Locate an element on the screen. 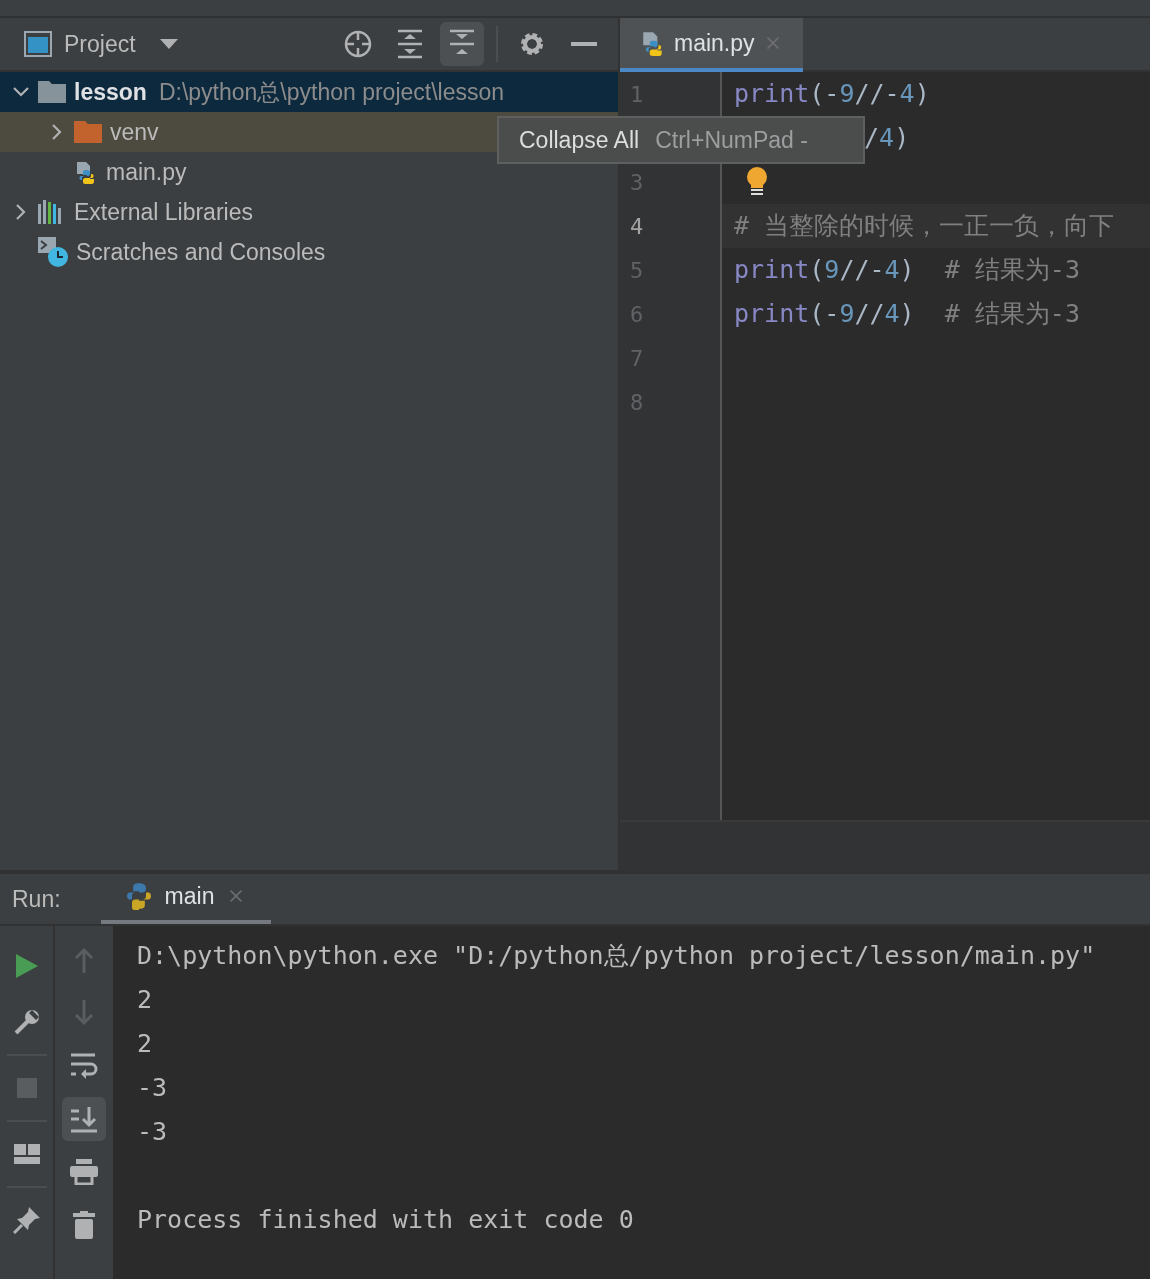 This screenshot has width=1150, height=1279. tree-item-label: main.py is located at coordinates (146, 172).